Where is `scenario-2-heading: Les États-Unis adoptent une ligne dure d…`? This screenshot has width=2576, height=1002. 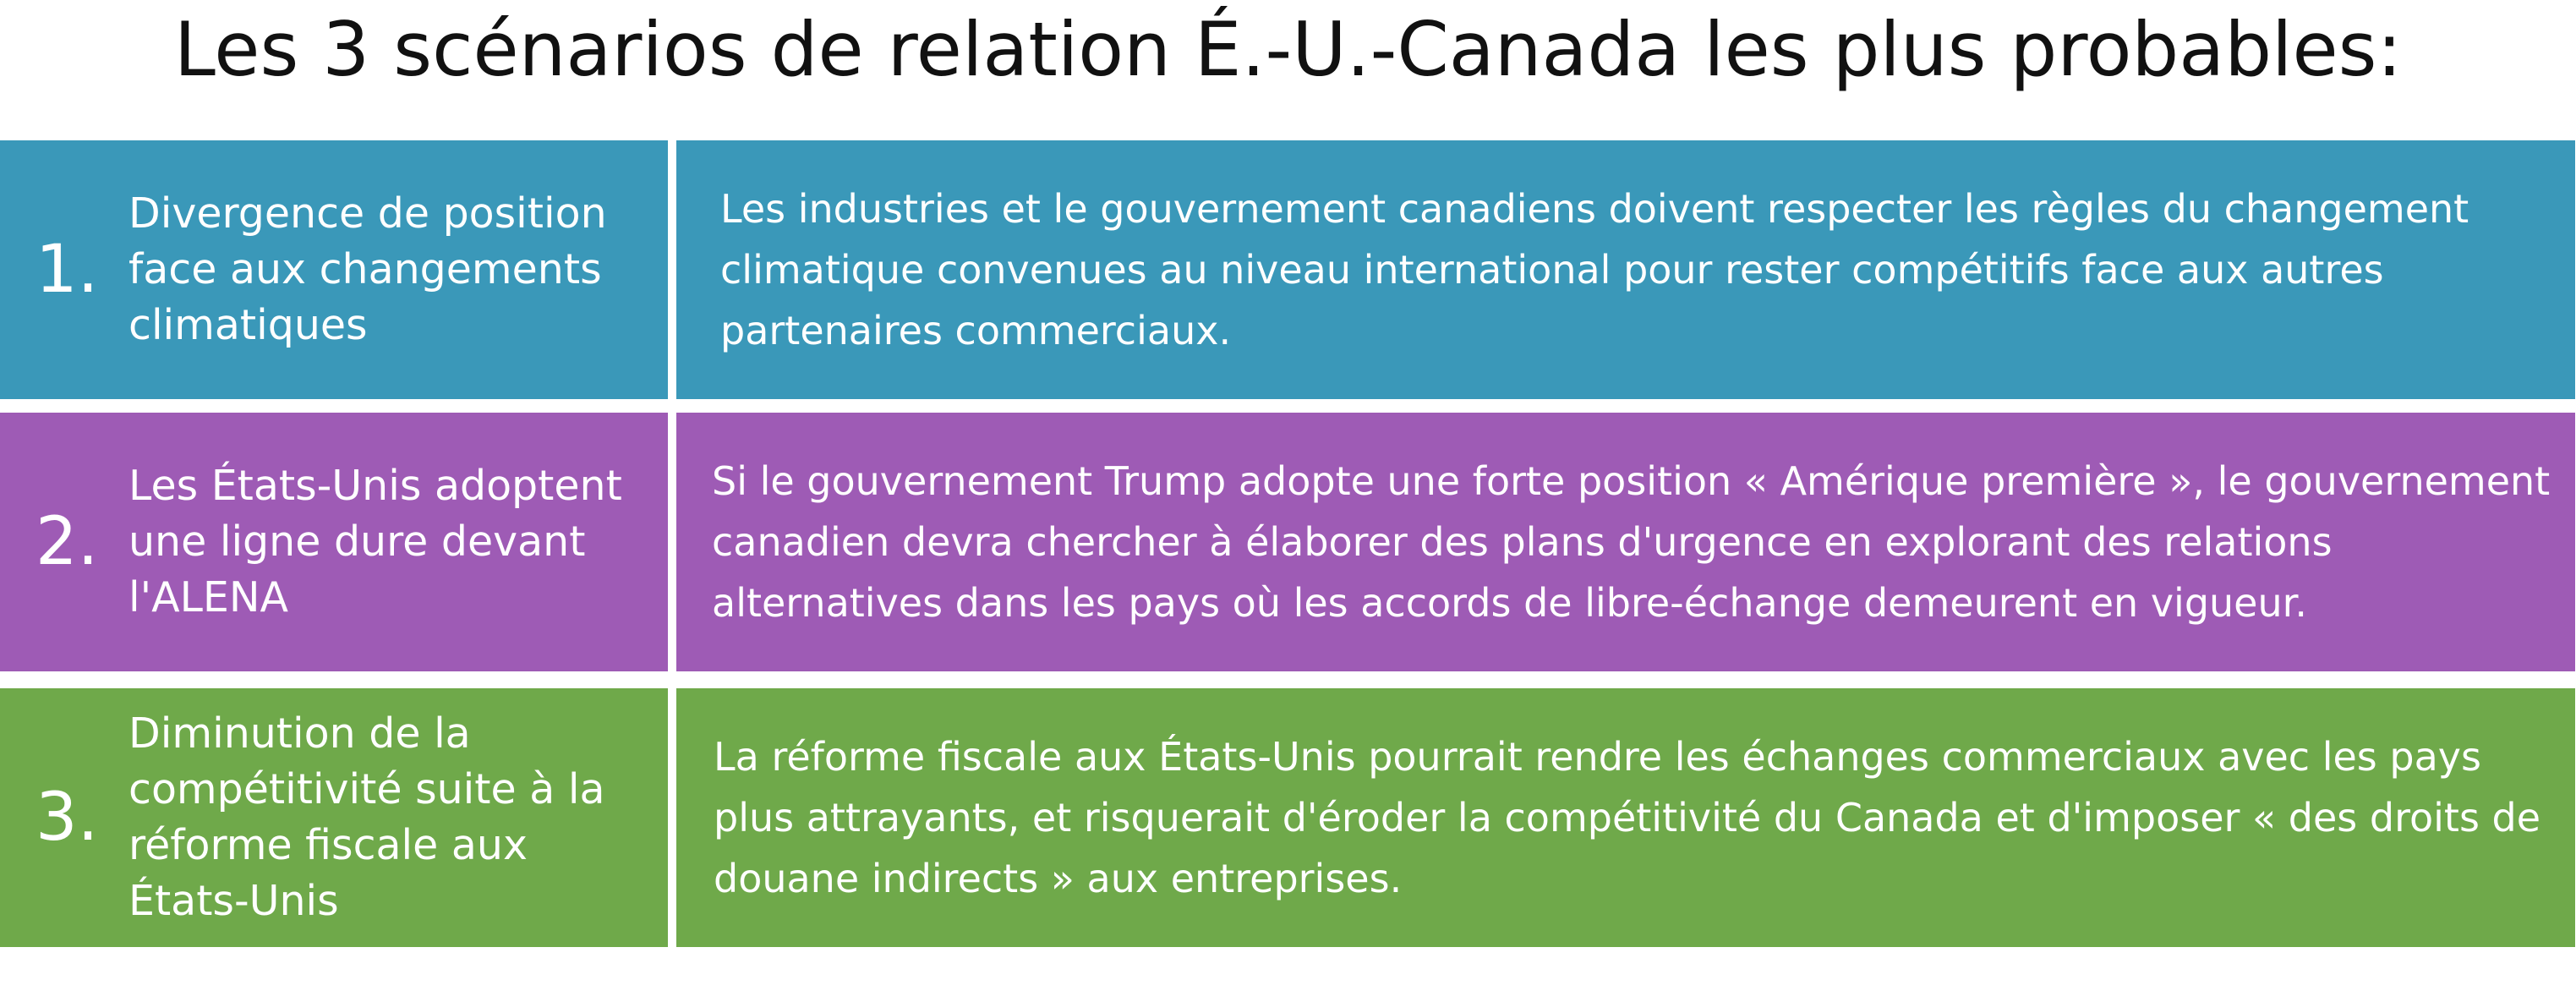
scenario-2-heading: Les États-Unis adoptent une ligne dure d… is located at coordinates (375, 541).